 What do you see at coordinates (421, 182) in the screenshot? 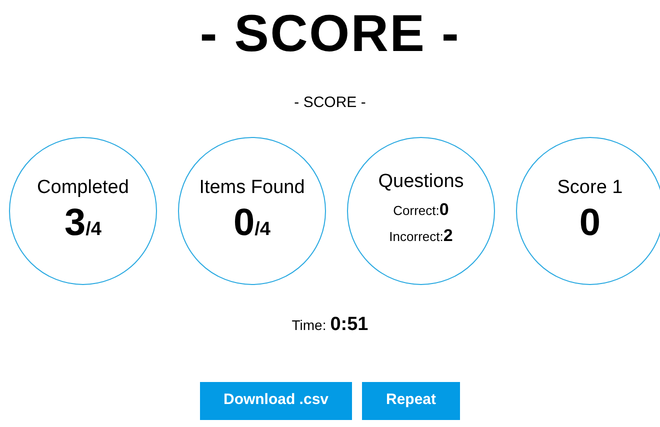
I see `stat-label: Questions` at bounding box center [421, 182].